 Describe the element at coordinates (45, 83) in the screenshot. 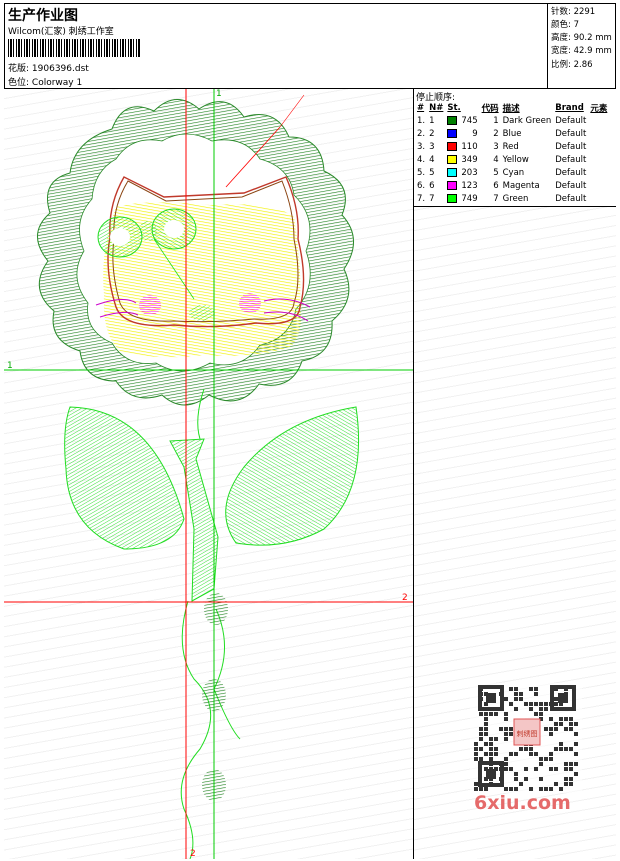

I see `colorway-name: 色位: Colorway 1` at that location.